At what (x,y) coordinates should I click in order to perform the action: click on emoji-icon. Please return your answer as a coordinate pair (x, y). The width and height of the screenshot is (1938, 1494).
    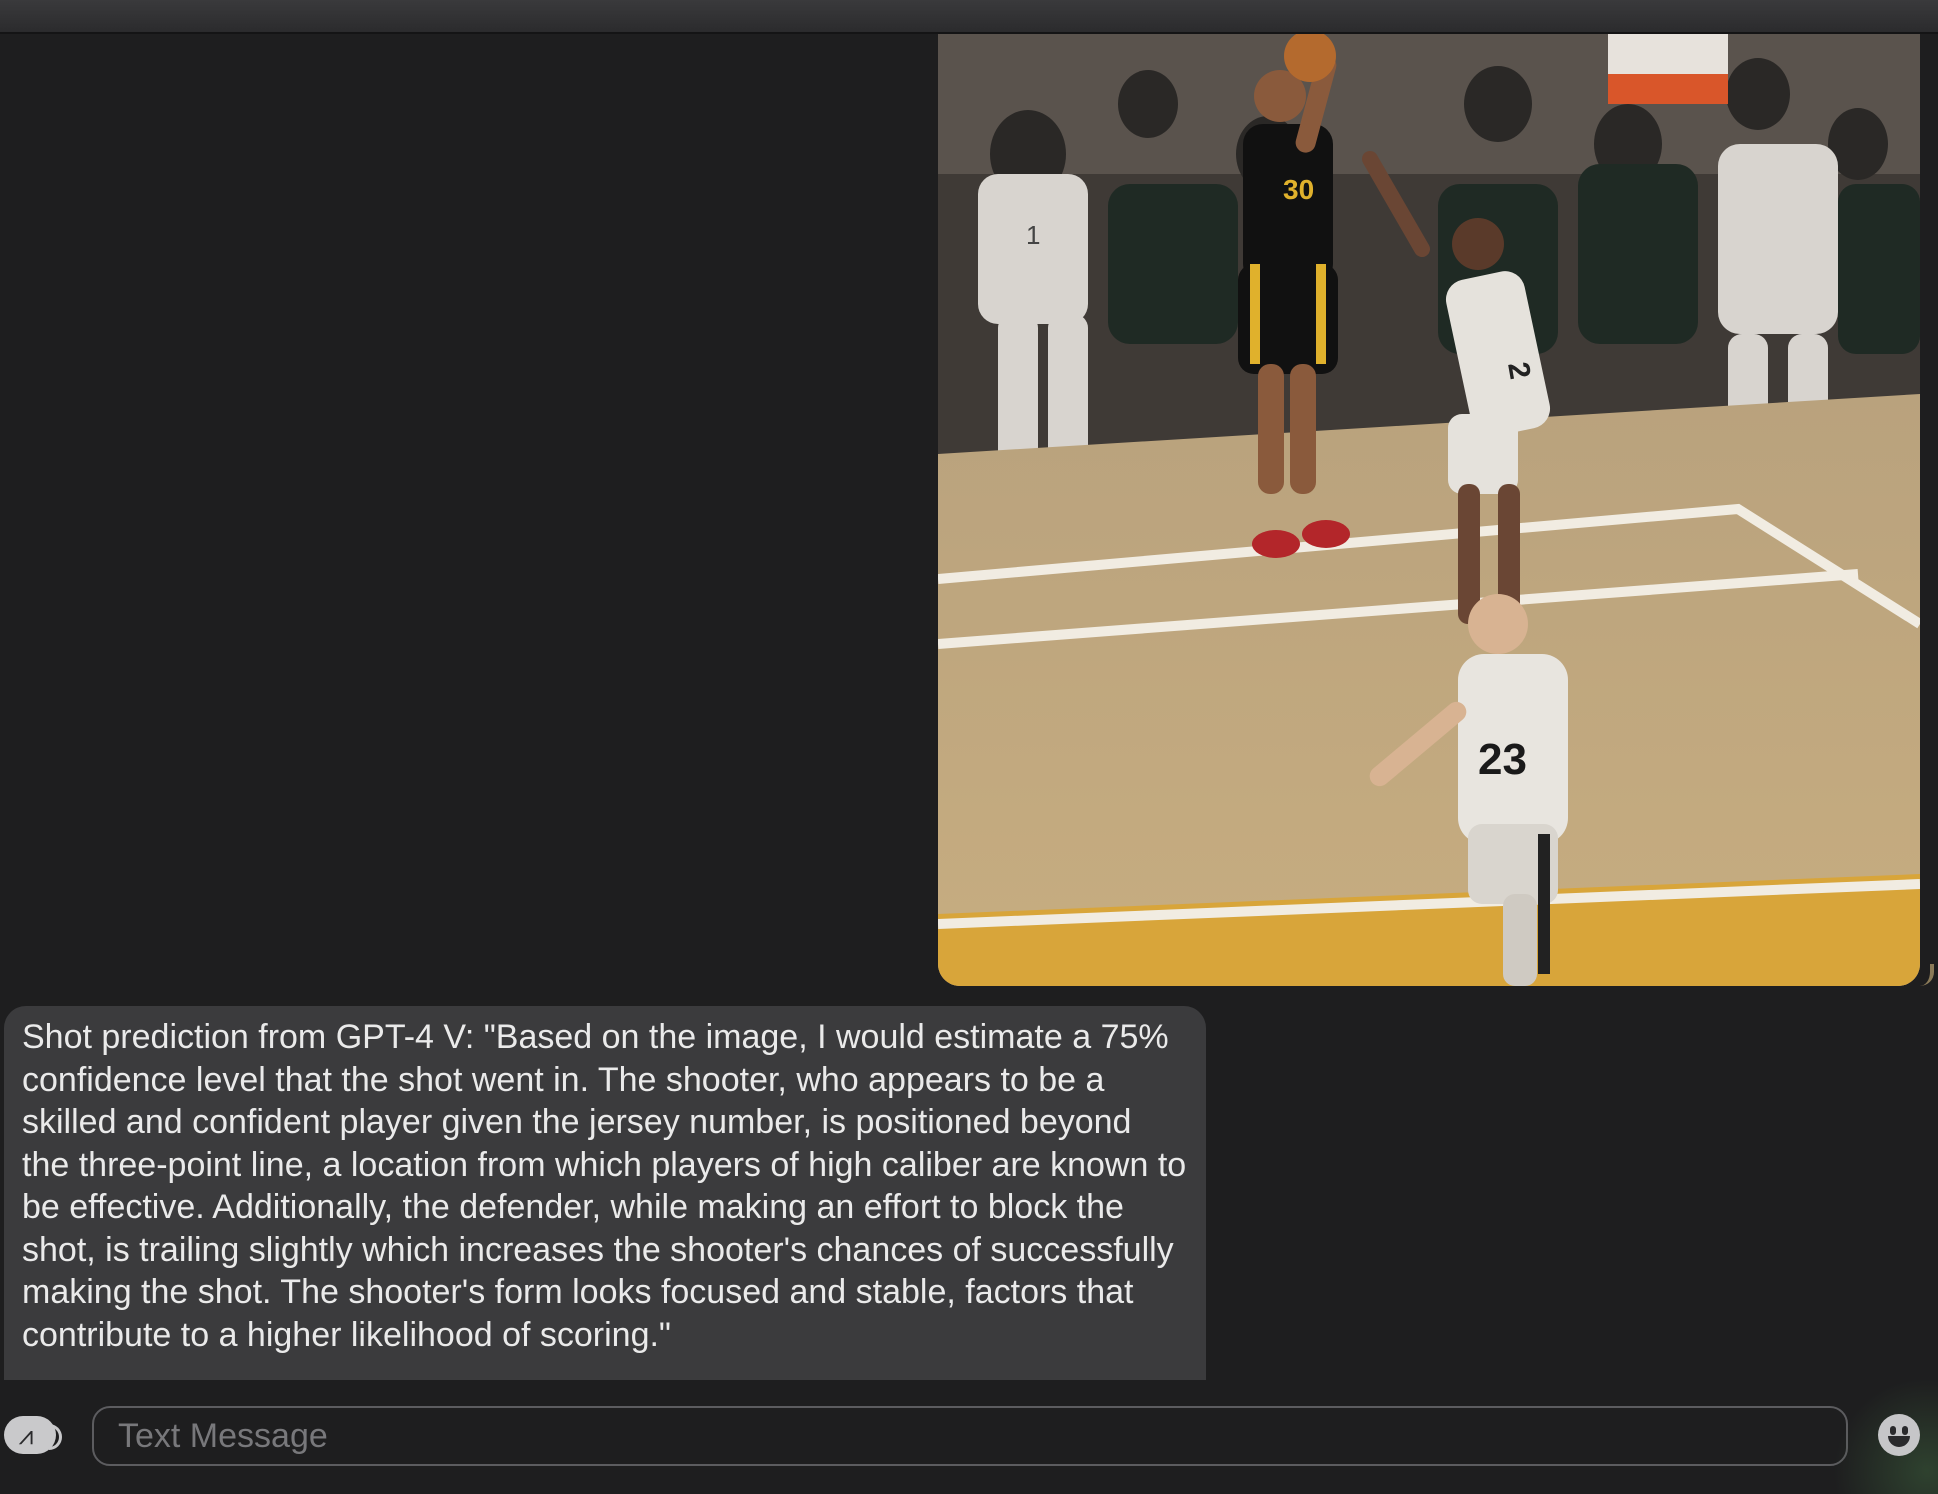
    Looking at the image, I should click on (1893, 1430).